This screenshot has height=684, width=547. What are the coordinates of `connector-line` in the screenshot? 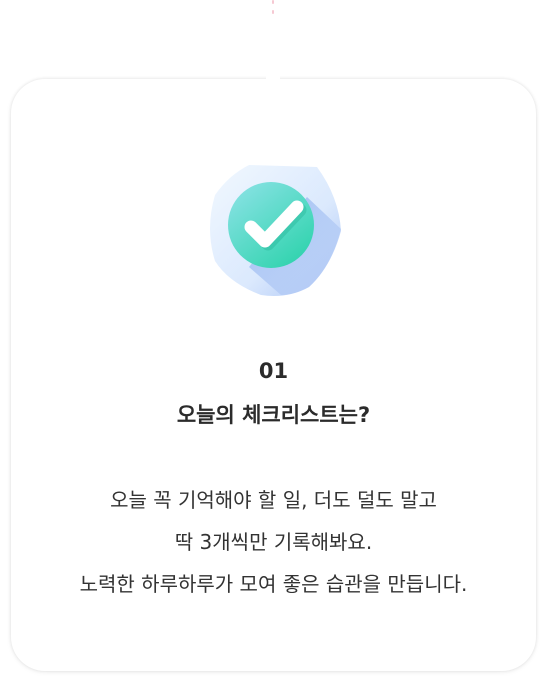 It's located at (273, 10).